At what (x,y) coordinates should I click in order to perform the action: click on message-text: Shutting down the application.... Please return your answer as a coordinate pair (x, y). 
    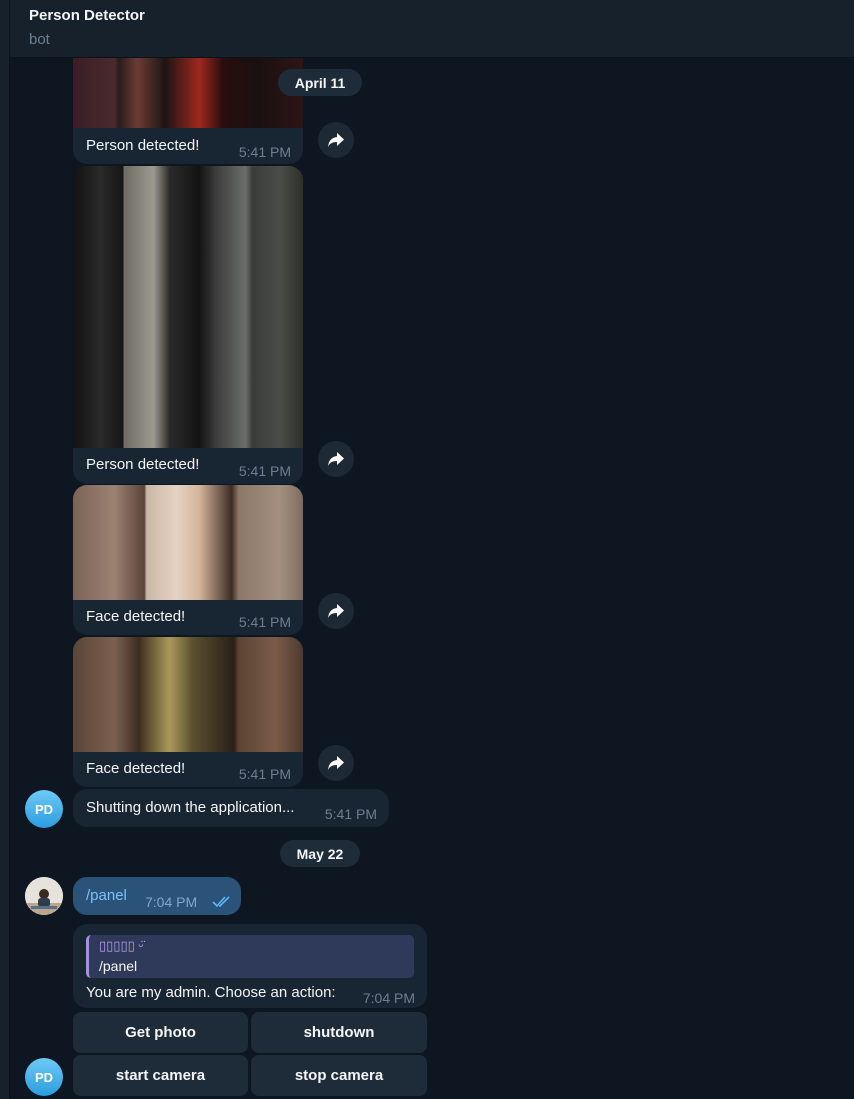
    Looking at the image, I should click on (190, 807).